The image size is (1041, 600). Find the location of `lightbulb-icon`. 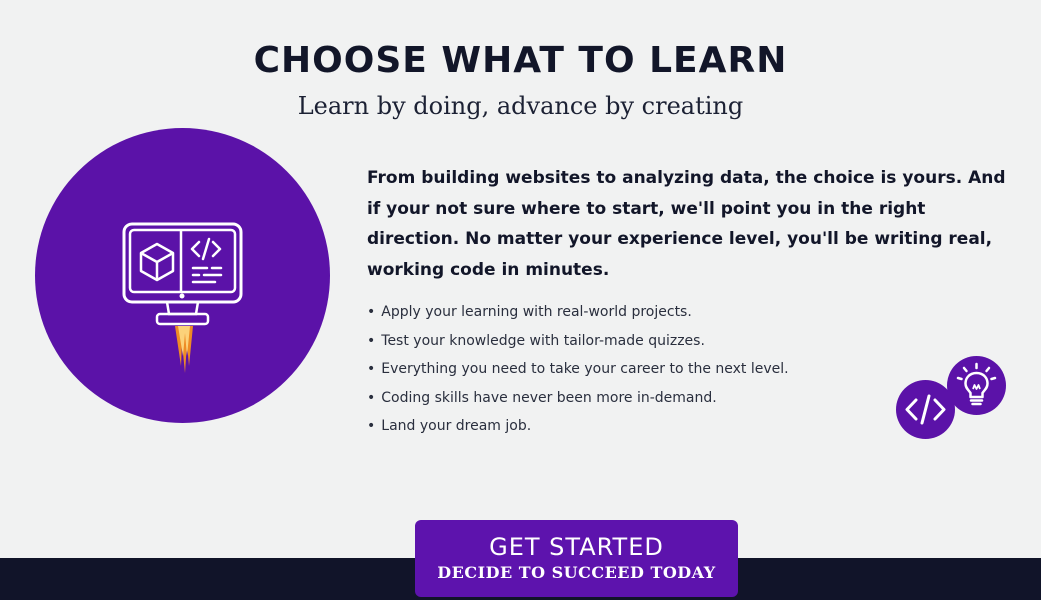

lightbulb-icon is located at coordinates (976, 384).